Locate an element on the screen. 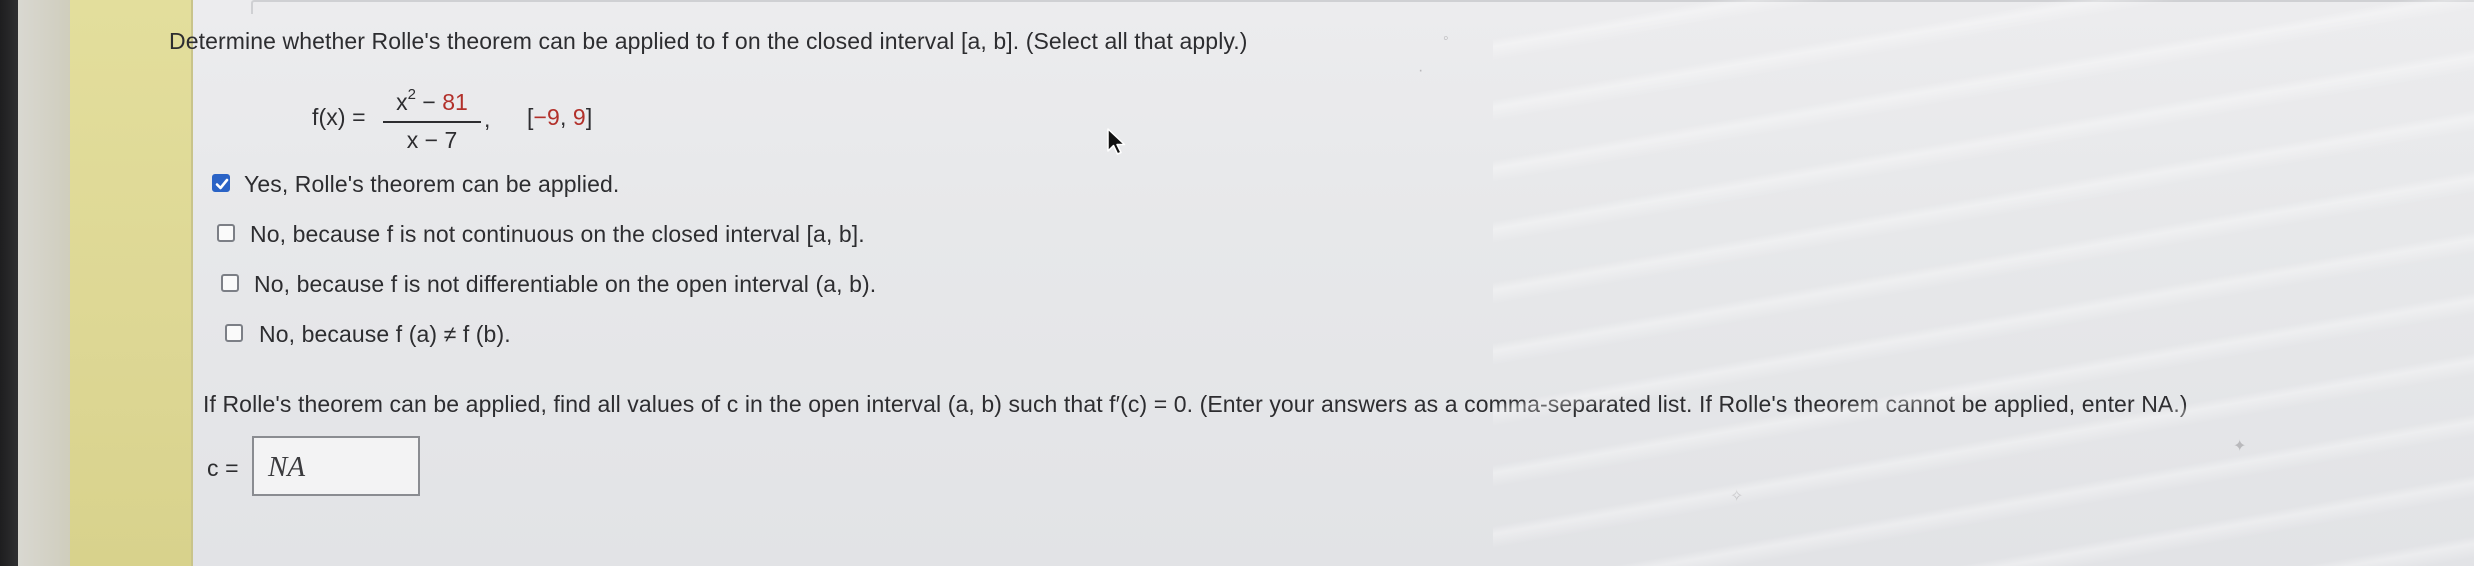 Image resolution: width=2474 pixels, height=566 pixels. fraction-bar is located at coordinates (432, 122).